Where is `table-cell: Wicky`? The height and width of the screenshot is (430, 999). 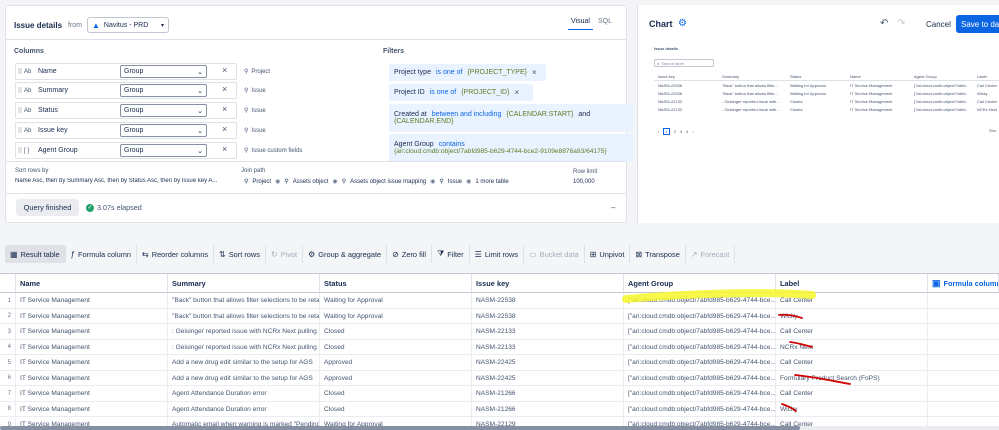
table-cell: Wicky is located at coordinates (852, 316).